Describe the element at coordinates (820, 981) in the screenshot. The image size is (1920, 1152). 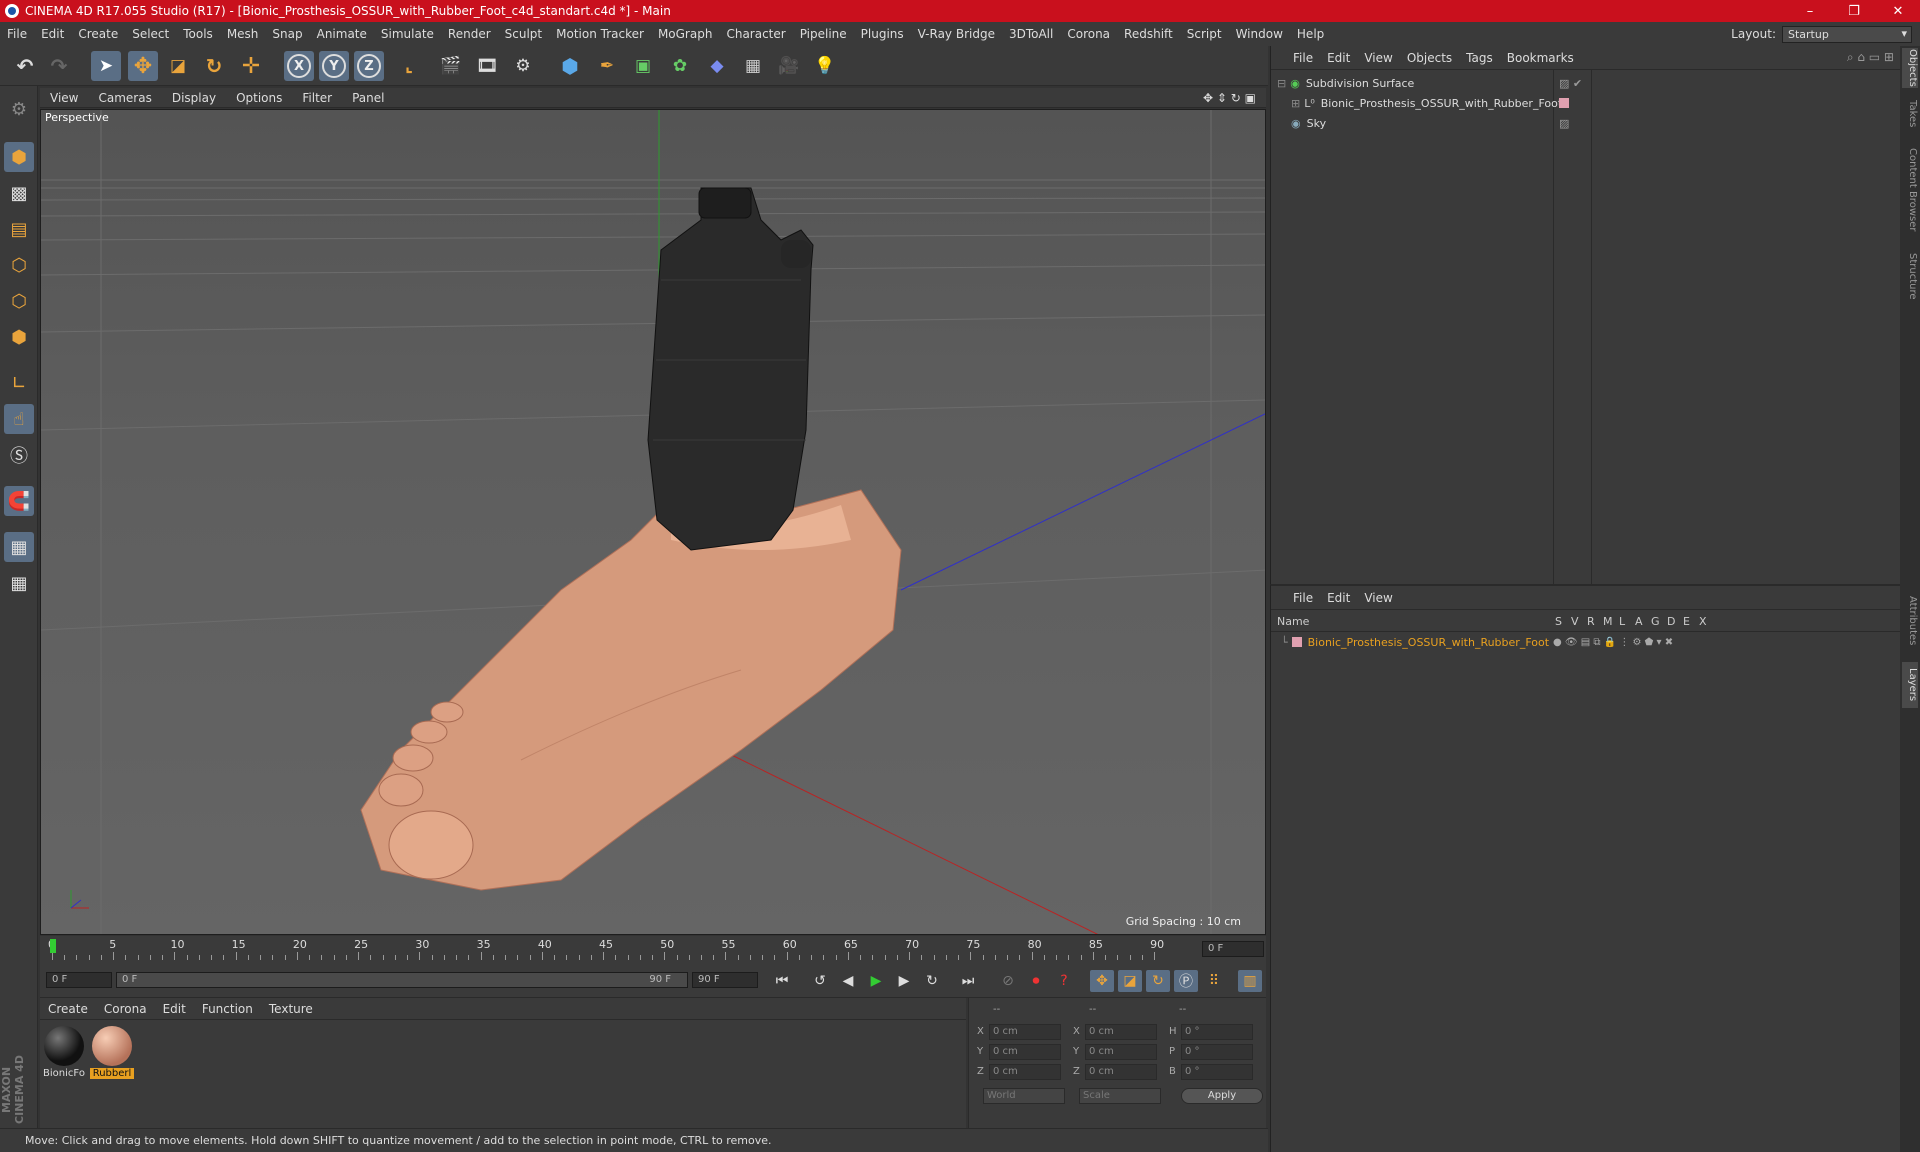
I see `previous-key-icon: ↺` at that location.